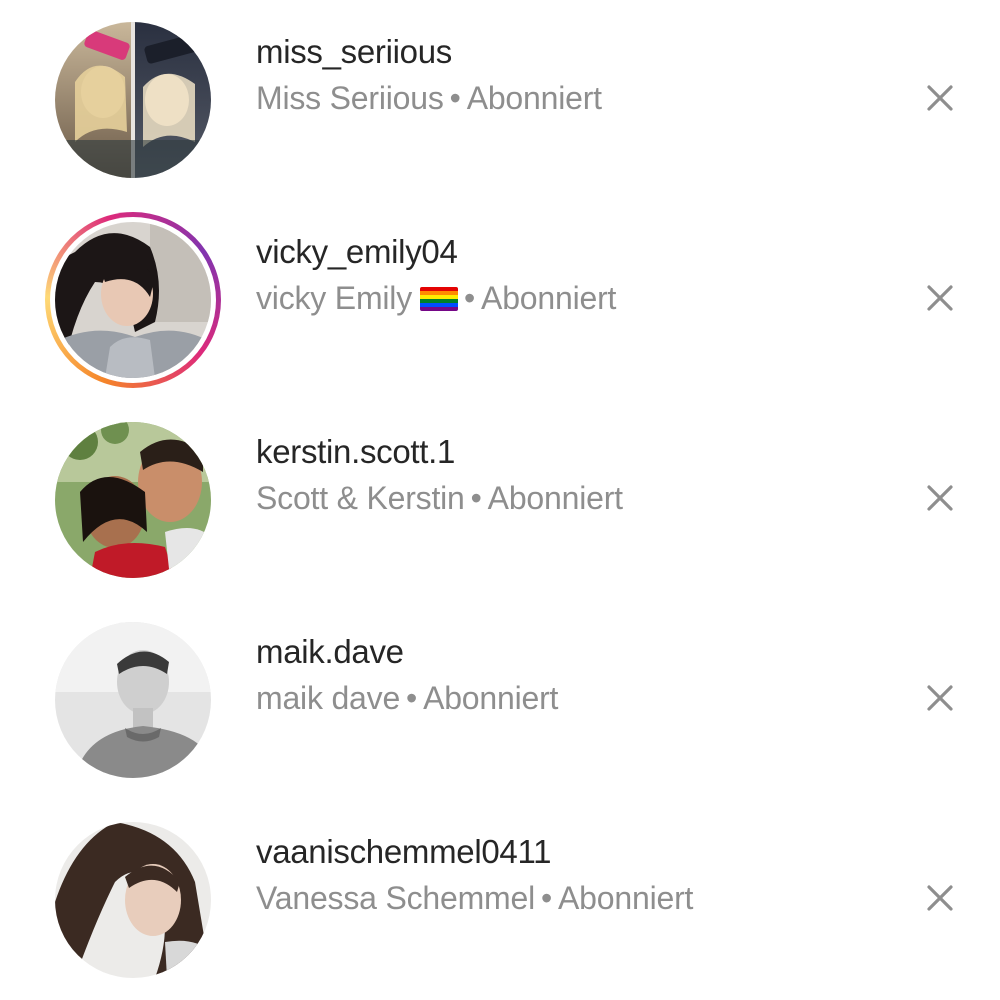 The width and height of the screenshot is (1000, 1000). Describe the element at coordinates (328, 698) in the screenshot. I see `display-name: maik dave` at that location.